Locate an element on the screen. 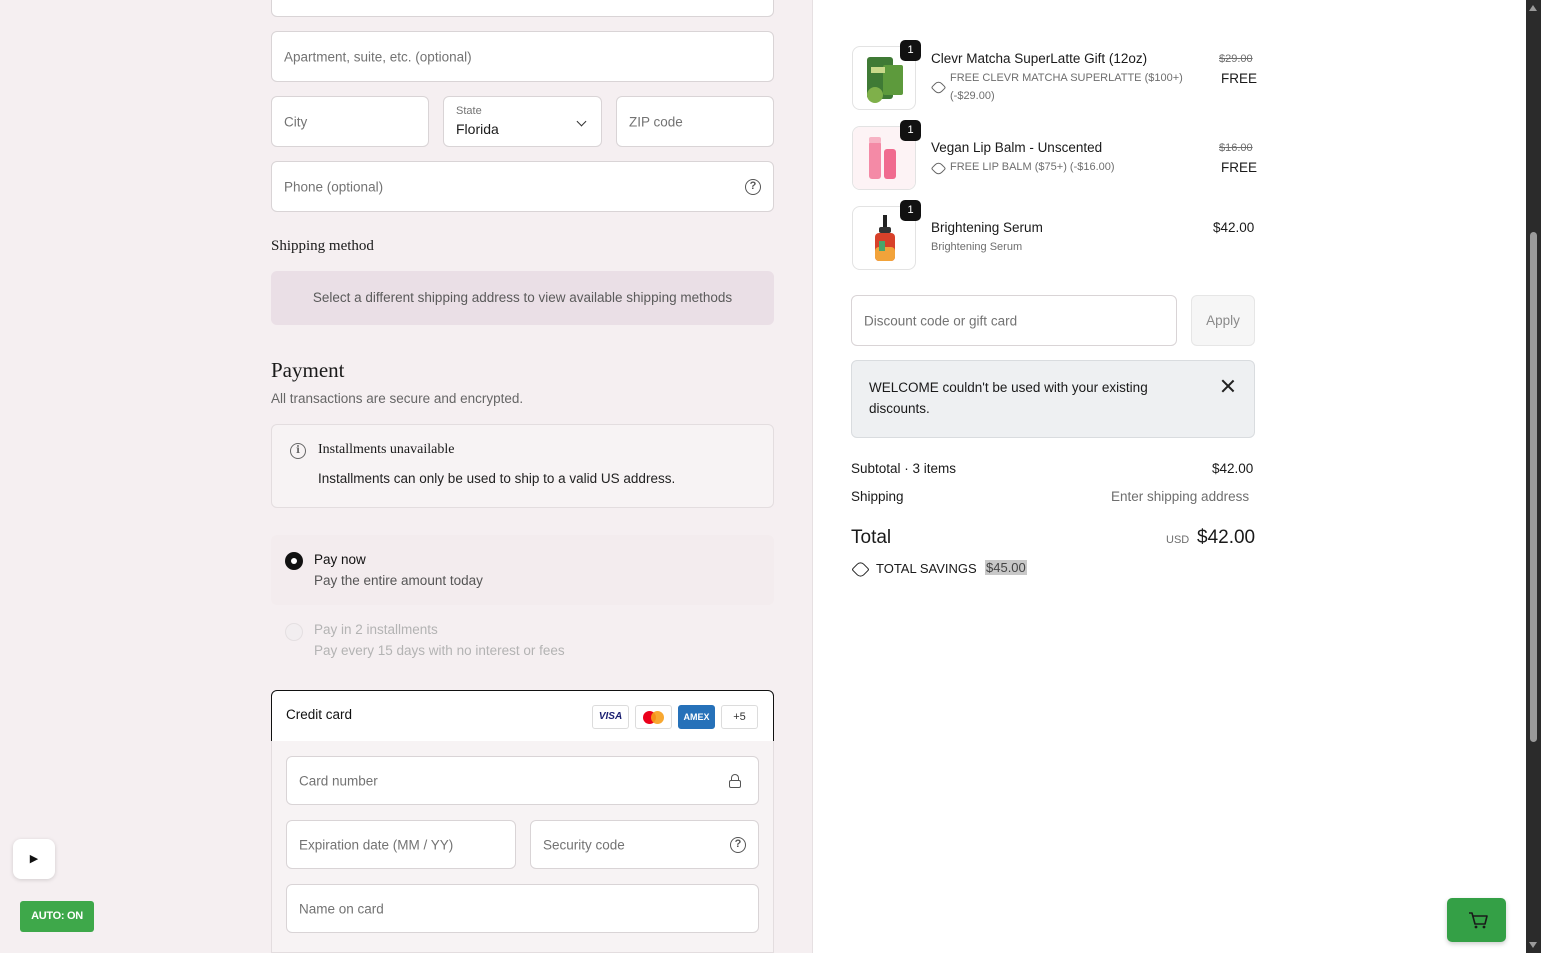 Image resolution: width=1541 pixels, height=953 pixels. apartment-field: Apartment, suite, etc. (optional) is located at coordinates (522, 56).